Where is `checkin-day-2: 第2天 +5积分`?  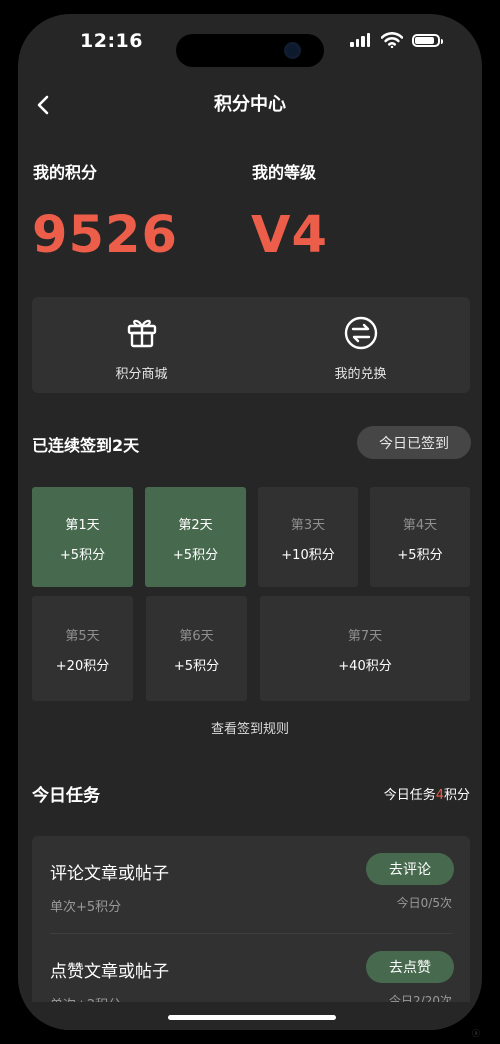 checkin-day-2: 第2天 +5积分 is located at coordinates (195, 537).